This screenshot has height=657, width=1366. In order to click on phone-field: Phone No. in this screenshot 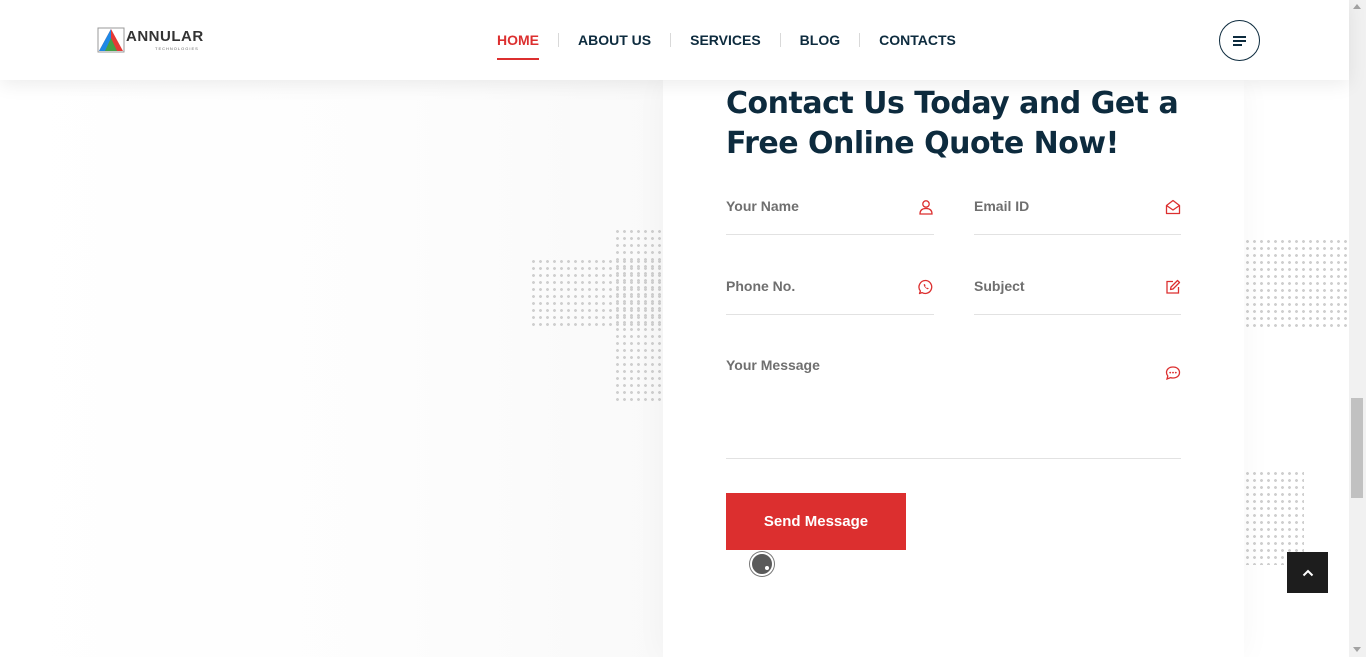, I will do `click(830, 295)`.